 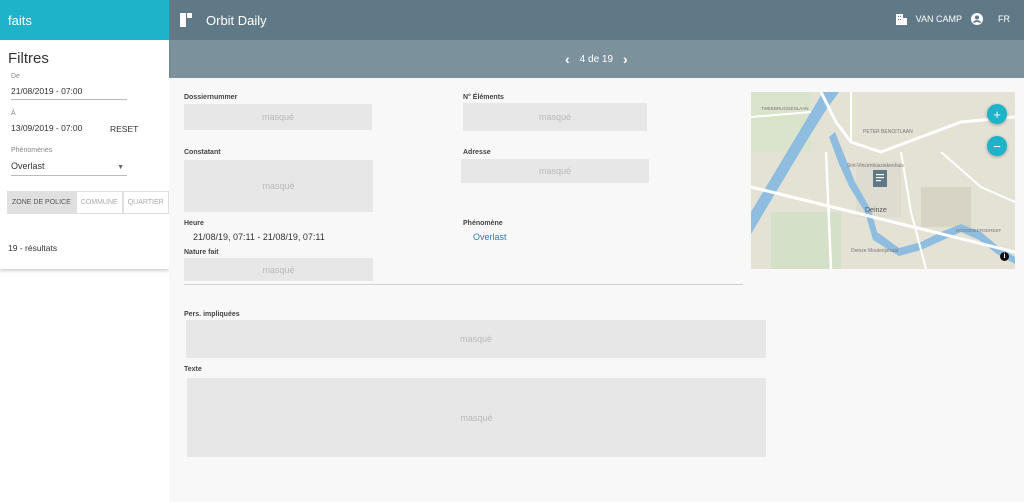 What do you see at coordinates (32, 150) in the screenshot?
I see `phenomenes-label: Phénomènes` at bounding box center [32, 150].